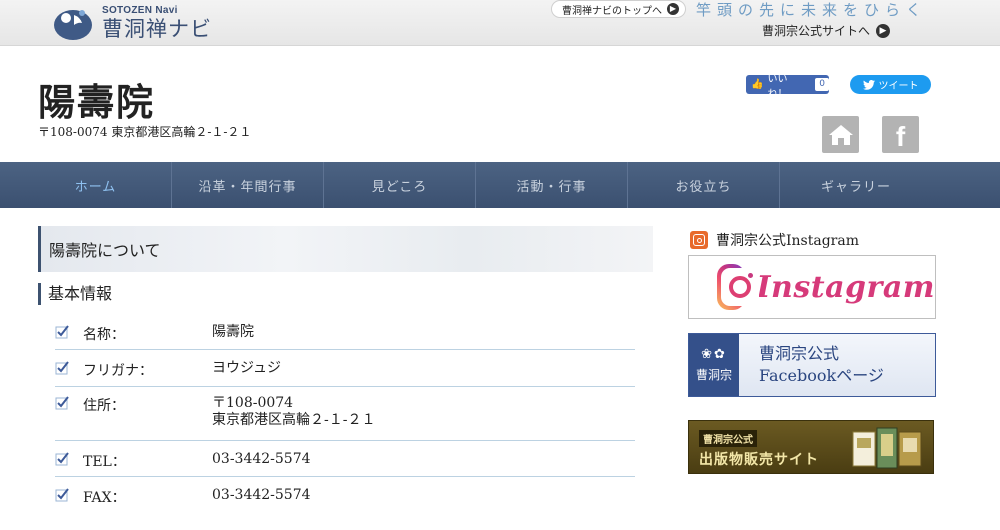 The height and width of the screenshot is (530, 1000). What do you see at coordinates (713, 375) in the screenshot?
I see `badge-label: 曹洞宗` at bounding box center [713, 375].